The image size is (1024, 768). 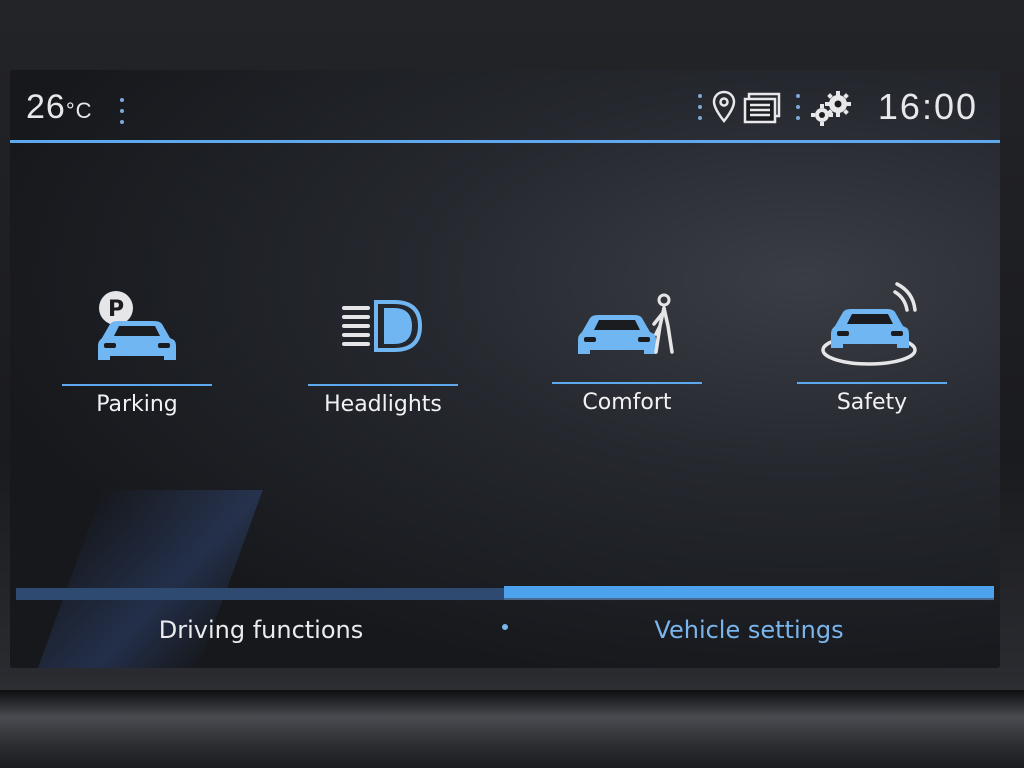 What do you see at coordinates (927, 106) in the screenshot?
I see `clock: 16:00` at bounding box center [927, 106].